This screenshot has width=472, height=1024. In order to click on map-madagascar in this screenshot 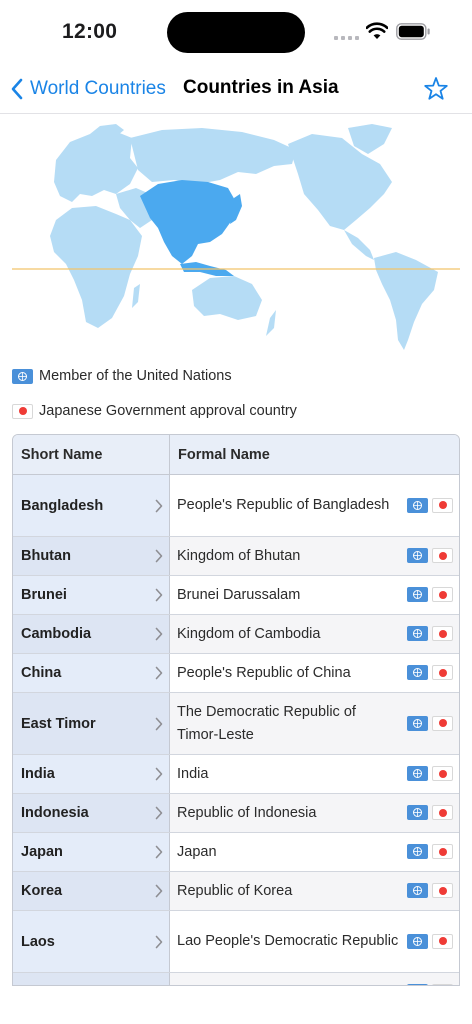, I will do `click(136, 296)`.